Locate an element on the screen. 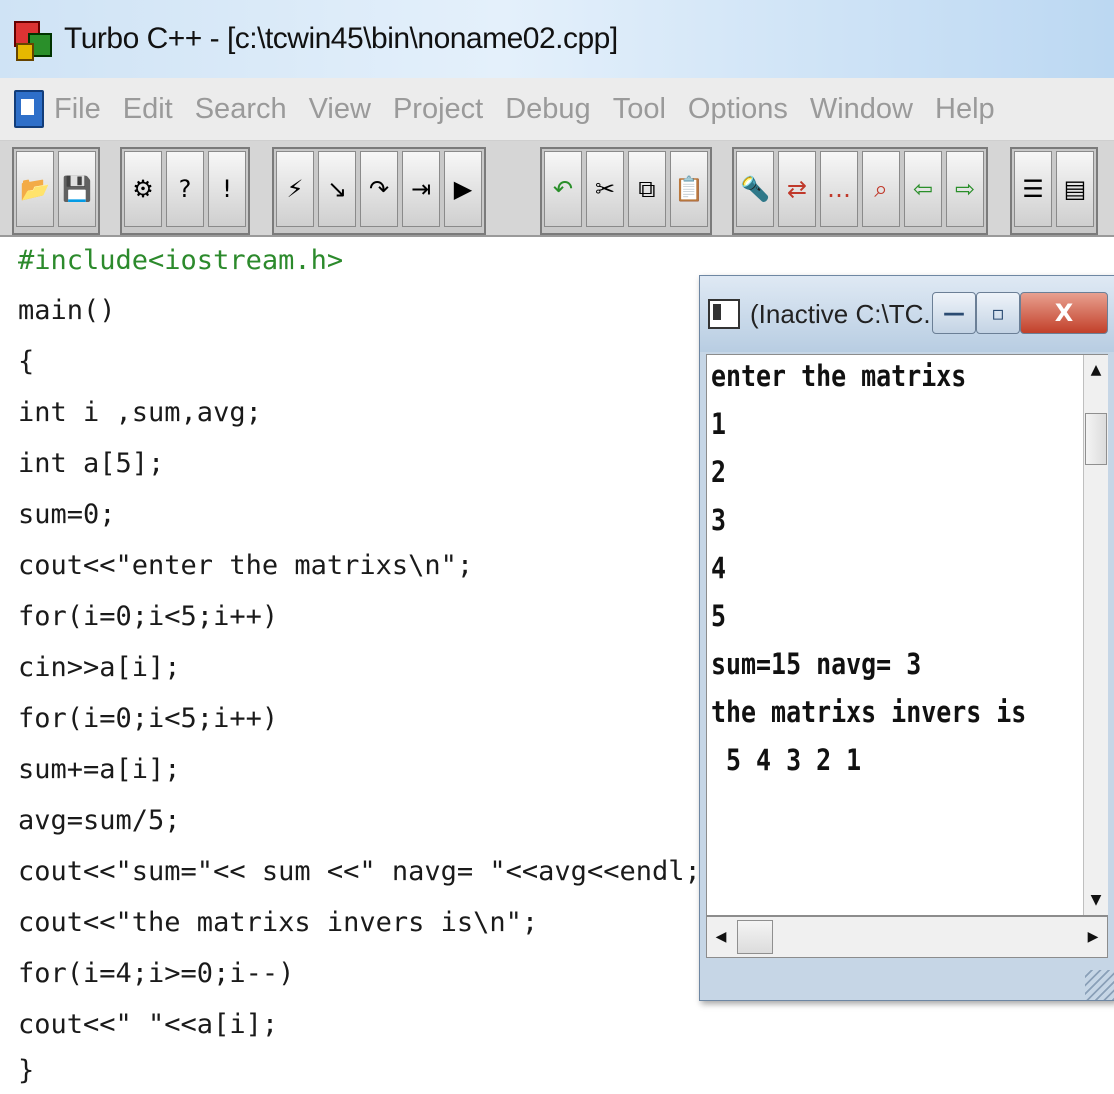  menu-project: Project is located at coordinates (438, 109).